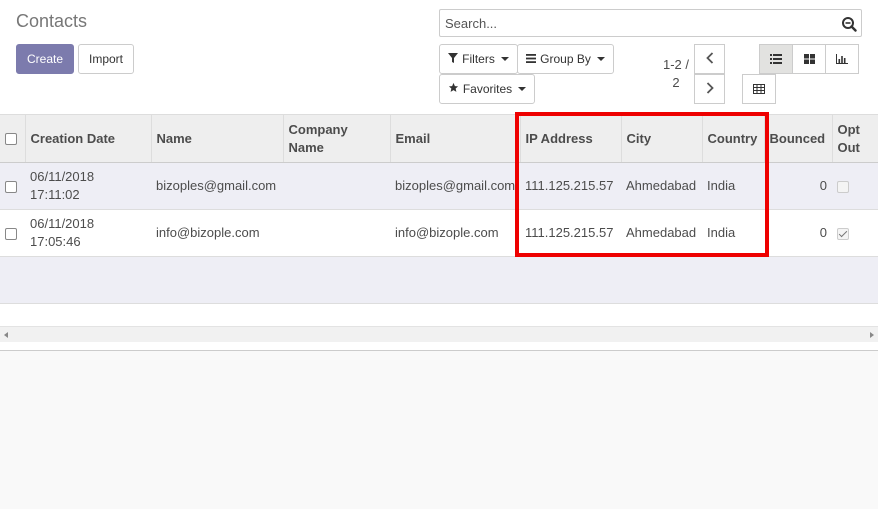  I want to click on creation-date-cell: 06/11/2018 17:05:46, so click(88, 233).